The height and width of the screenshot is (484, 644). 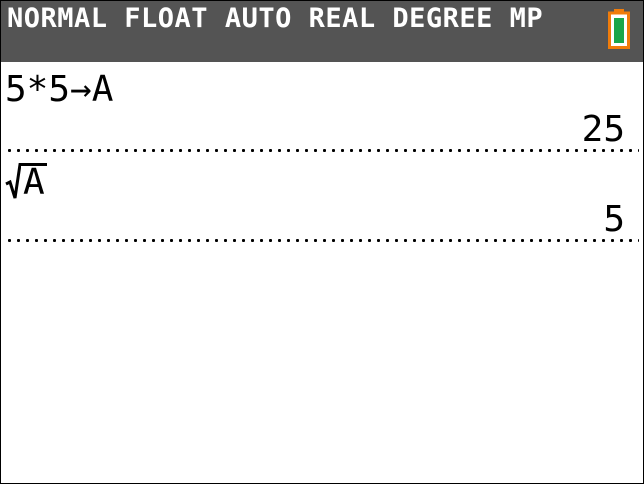 I want to click on sqrt-expression: A, so click(x=26, y=181).